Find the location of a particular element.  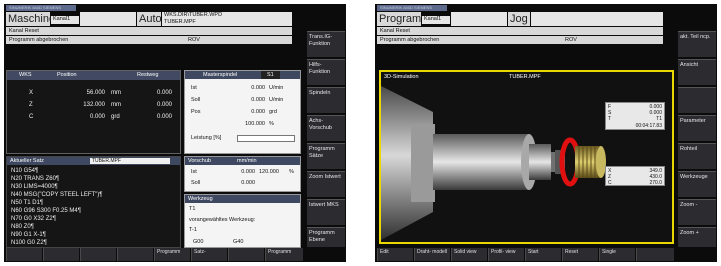

spindle-title: Masterspindel is located at coordinates (220, 75).